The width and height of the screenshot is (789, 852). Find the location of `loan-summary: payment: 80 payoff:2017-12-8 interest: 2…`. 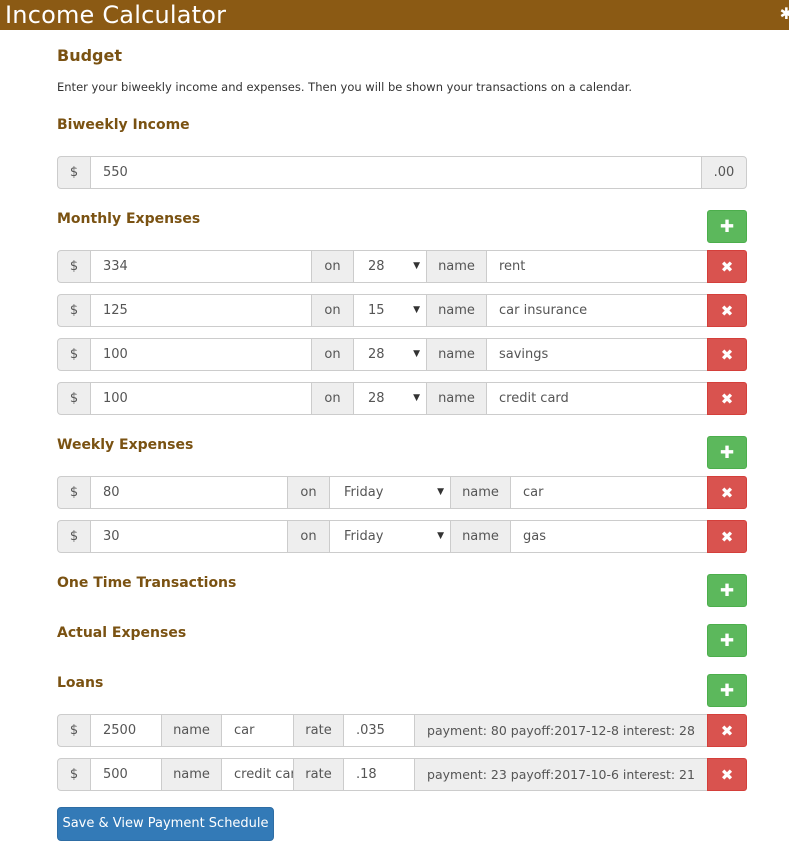

loan-summary: payment: 80 payoff:2017-12-8 interest: 2… is located at coordinates (561, 730).